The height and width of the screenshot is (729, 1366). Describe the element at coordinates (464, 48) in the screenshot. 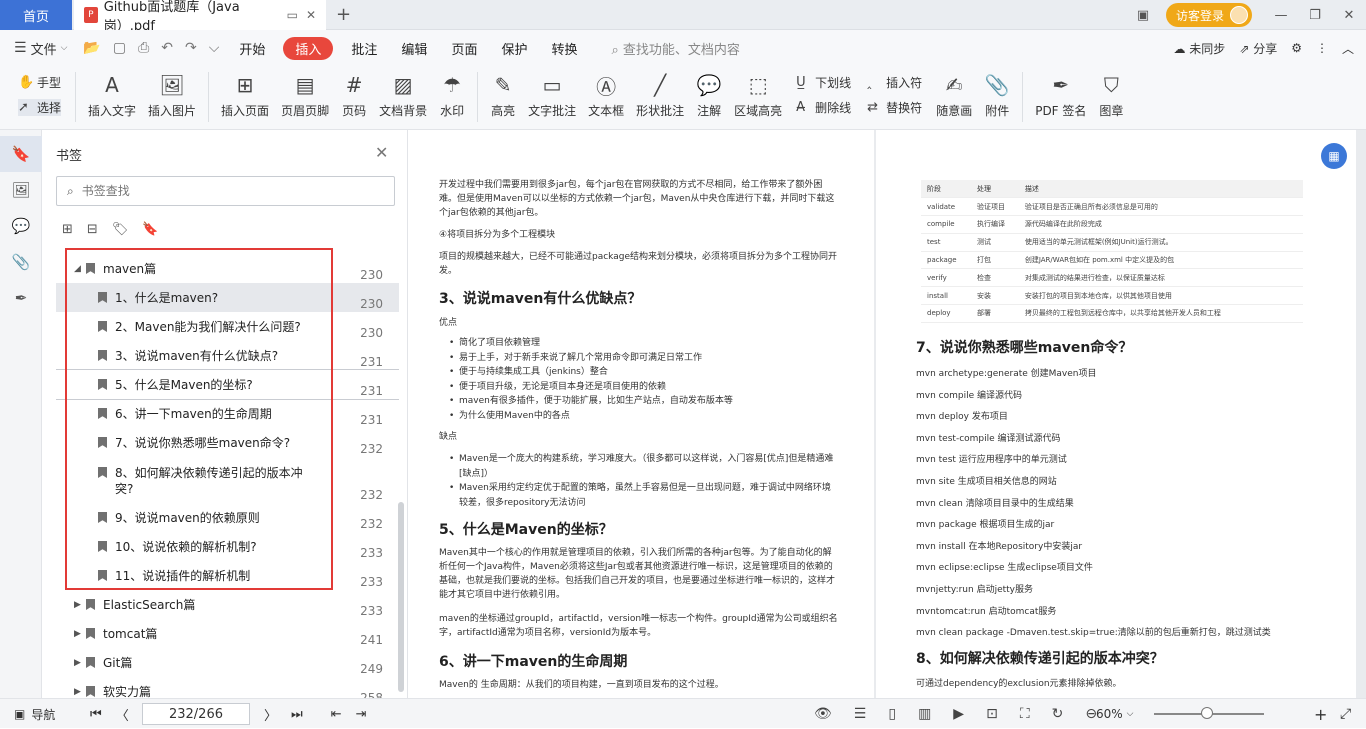

I see `menu-page: 页面` at that location.